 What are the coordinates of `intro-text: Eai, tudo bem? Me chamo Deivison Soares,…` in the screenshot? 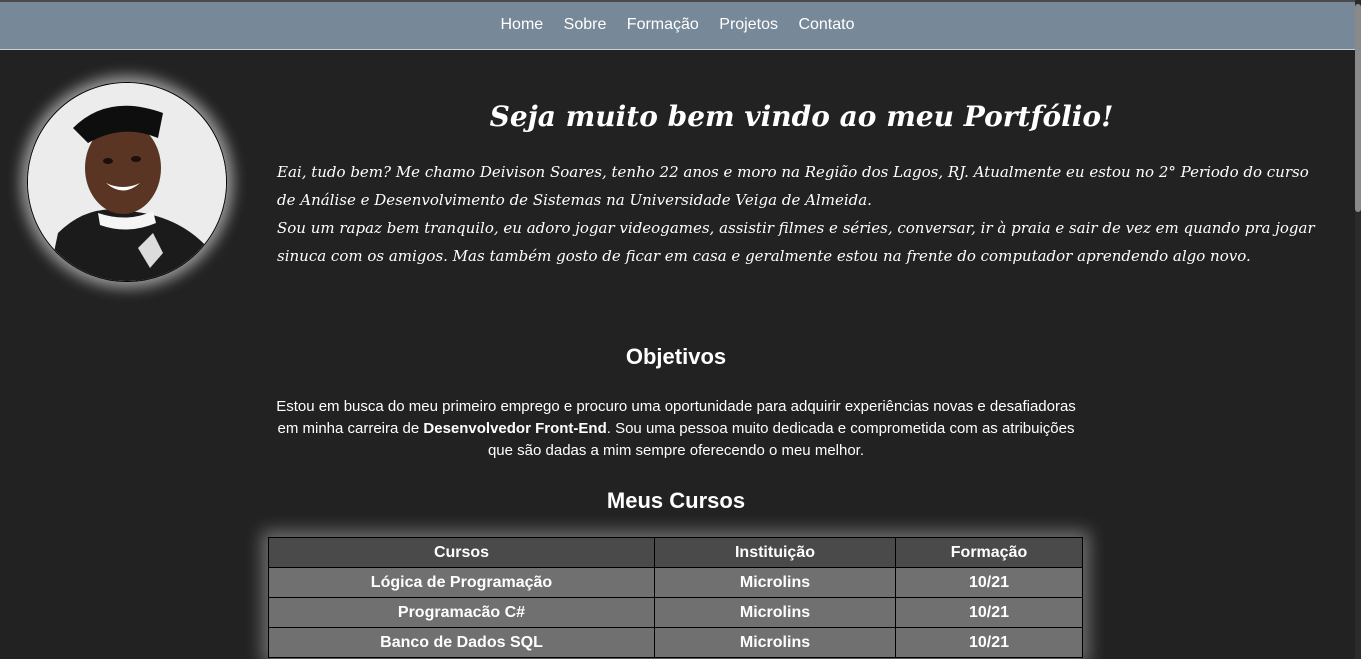 It's located at (799, 214).